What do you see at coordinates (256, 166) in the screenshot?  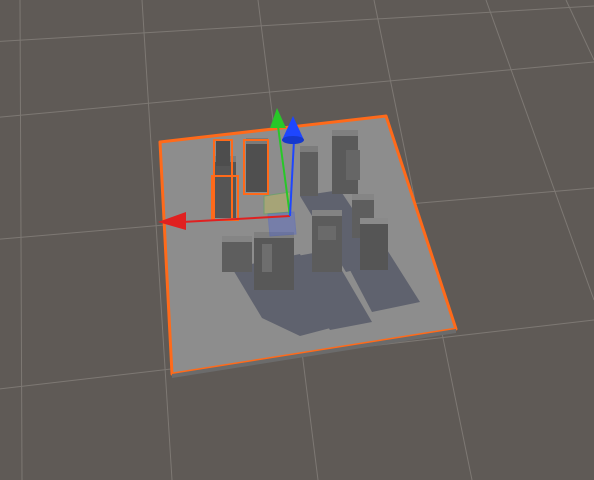 I see `building-selected` at bounding box center [256, 166].